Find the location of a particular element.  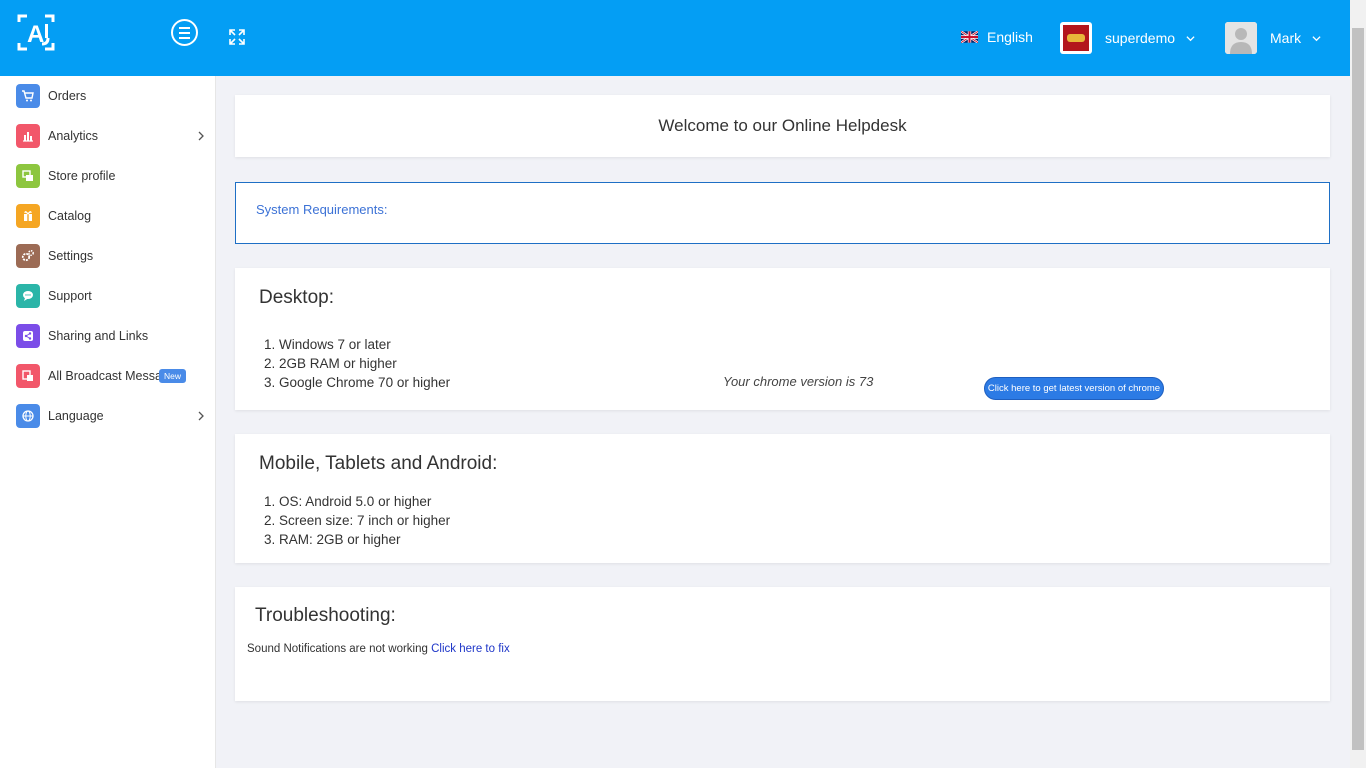

scrollbar-thumb is located at coordinates (1358, 389).